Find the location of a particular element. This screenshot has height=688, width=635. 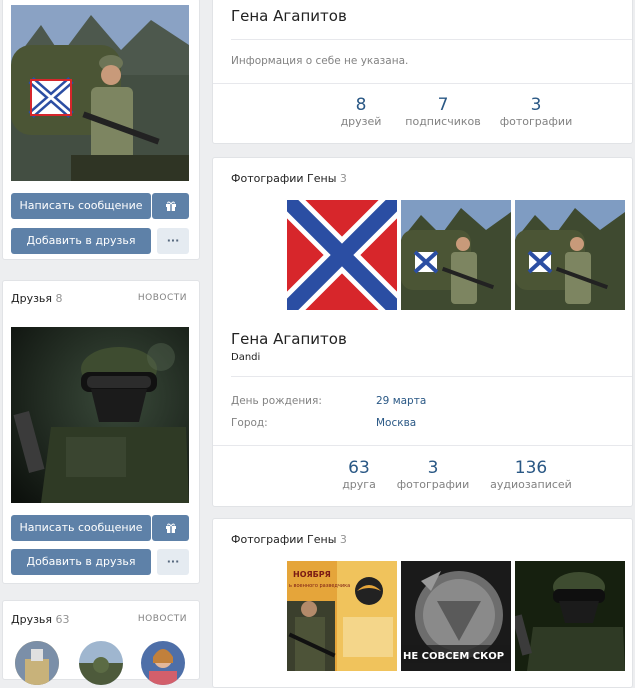

counter-label: друга is located at coordinates (359, 484).